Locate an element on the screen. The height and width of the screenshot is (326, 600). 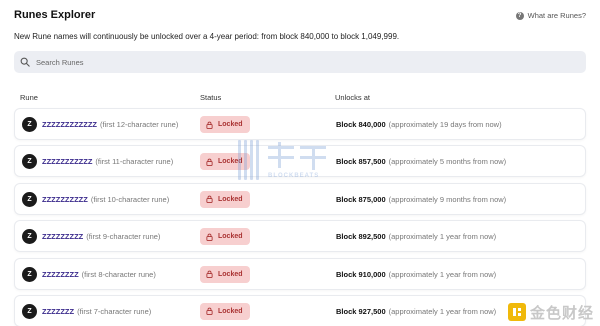
rune-note: (first 10-character rune) is located at coordinates (130, 199).